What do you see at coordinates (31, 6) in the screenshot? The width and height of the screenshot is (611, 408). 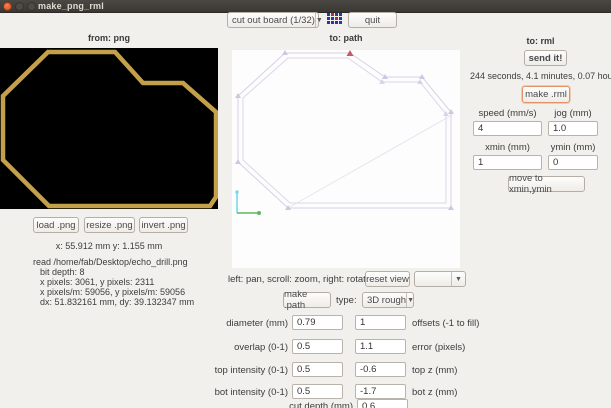 I see `maximize-icon` at bounding box center [31, 6].